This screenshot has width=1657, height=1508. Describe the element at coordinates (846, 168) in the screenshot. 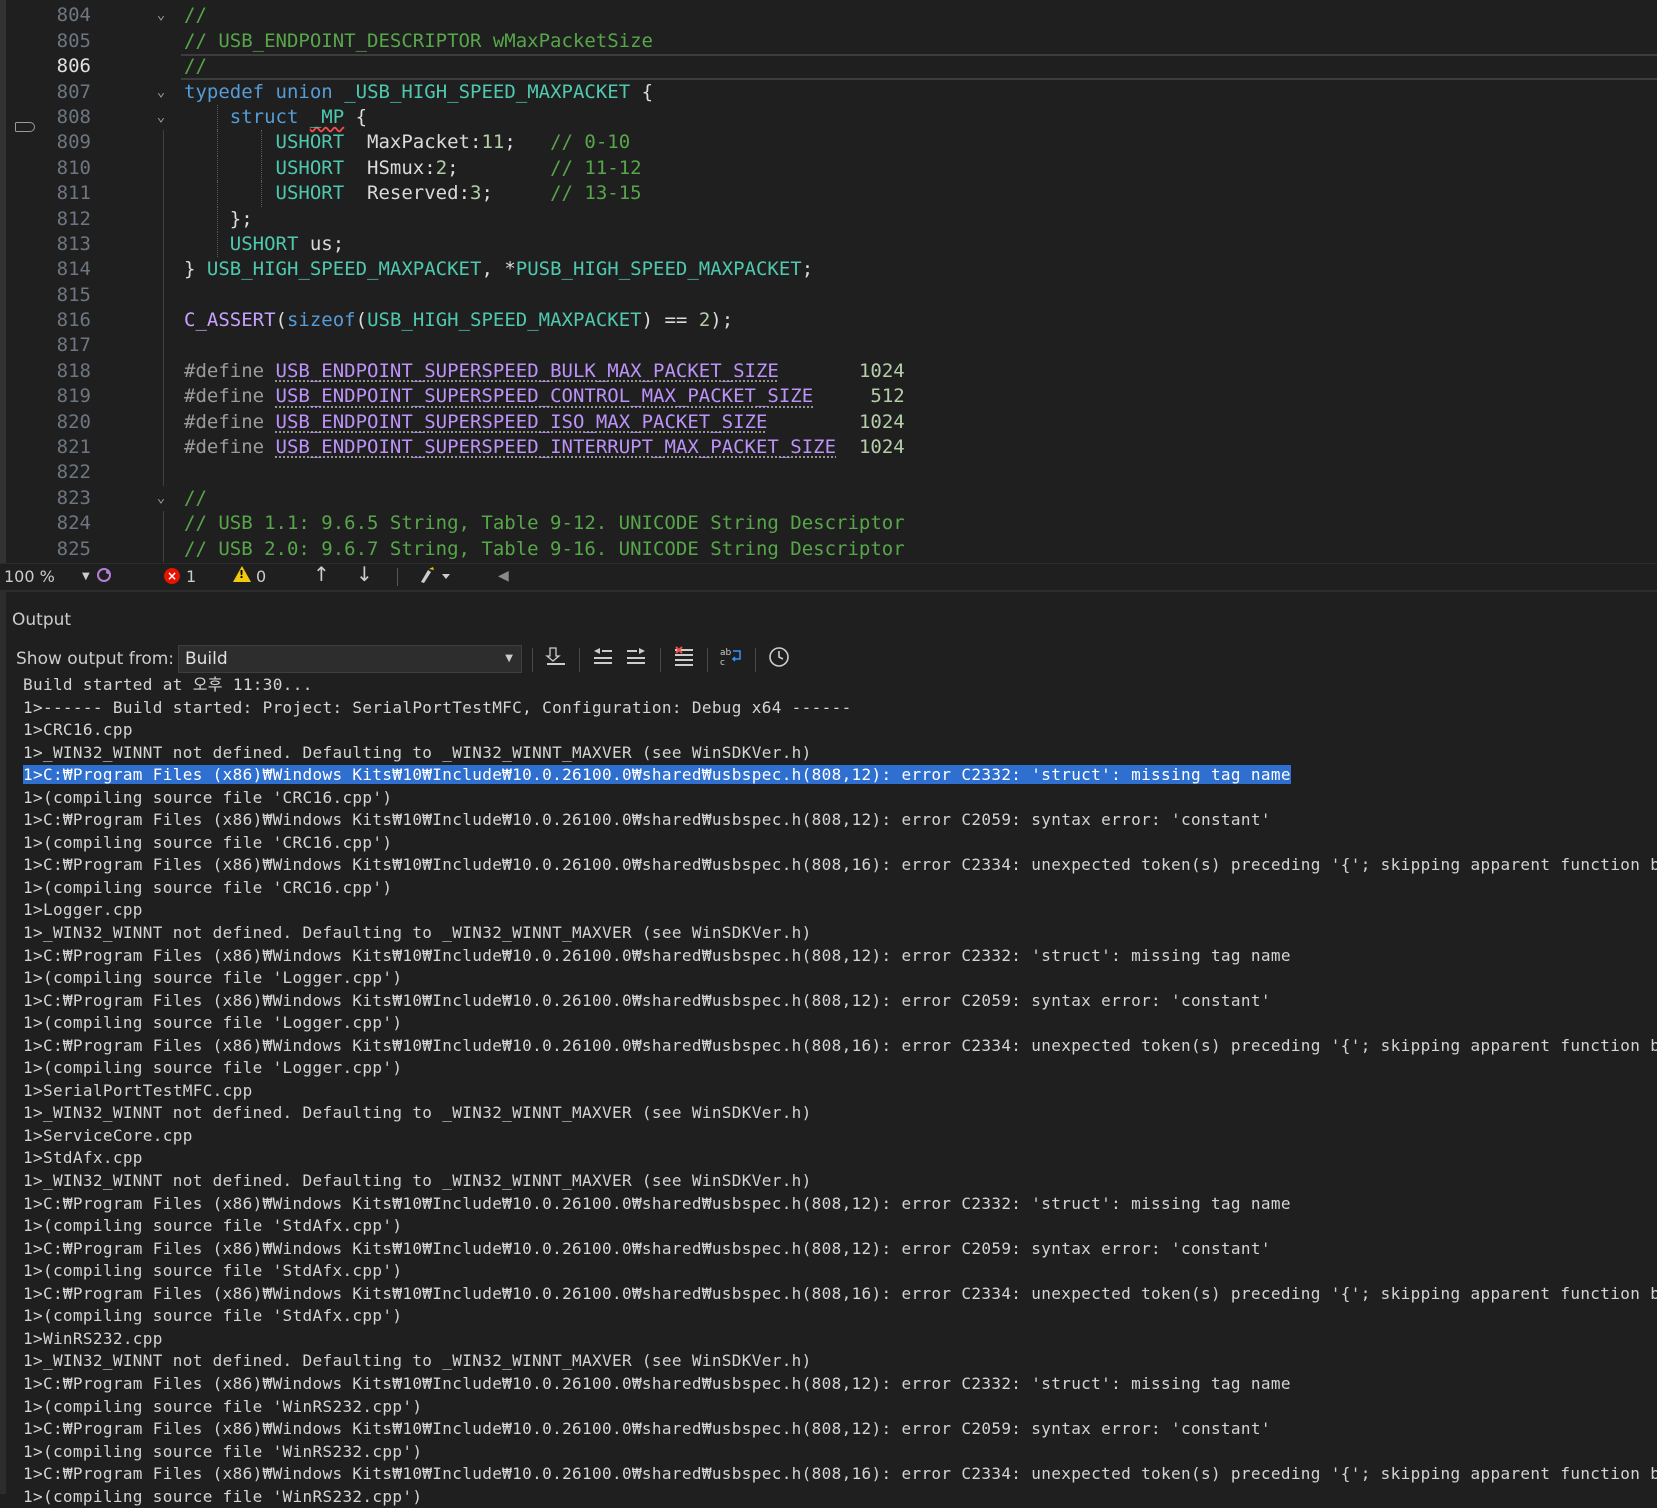

I see `code-line: 810 USHORT HSmux:2; // 11-12` at that location.